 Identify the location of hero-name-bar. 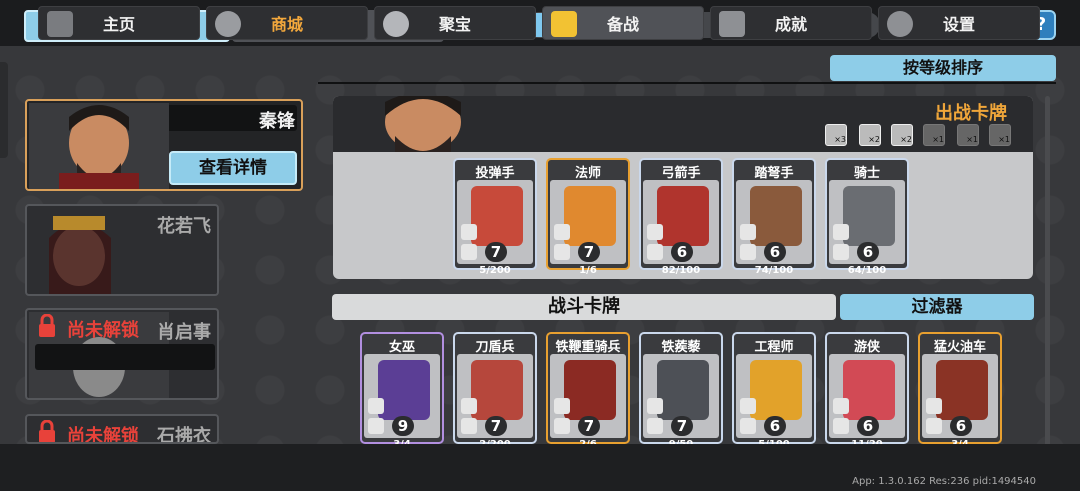
(125, 357).